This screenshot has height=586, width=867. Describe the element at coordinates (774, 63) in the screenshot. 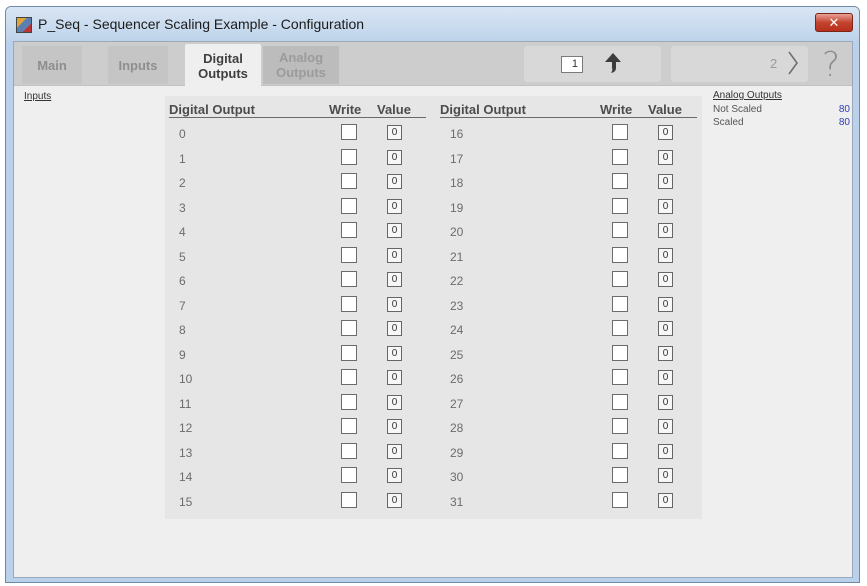

I see `next-page-number: 2` at that location.